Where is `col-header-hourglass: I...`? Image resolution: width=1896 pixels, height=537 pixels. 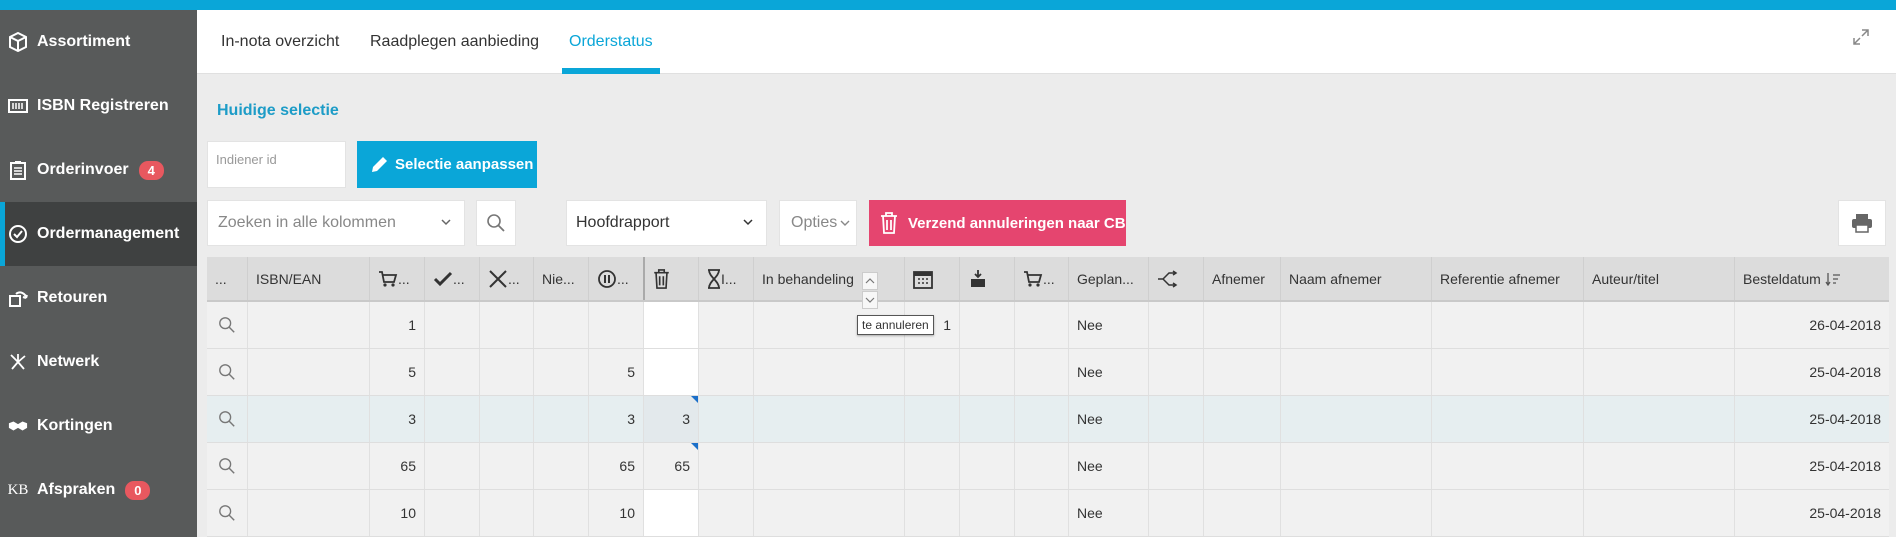 col-header-hourglass: I... is located at coordinates (725, 278).